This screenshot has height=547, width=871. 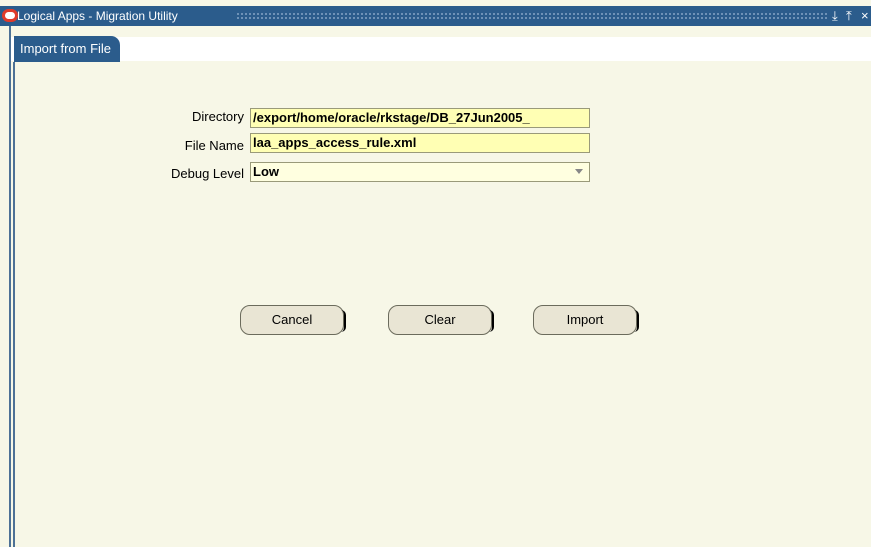 What do you see at coordinates (217, 116) in the screenshot?
I see `directory-label: Directory` at bounding box center [217, 116].